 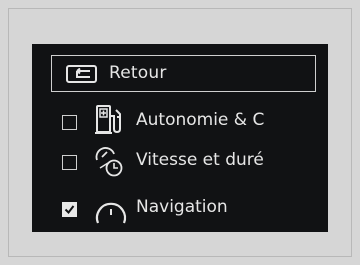 I want to click on menu-item-vitesse: Vitesse et duré, so click(x=180, y=161).